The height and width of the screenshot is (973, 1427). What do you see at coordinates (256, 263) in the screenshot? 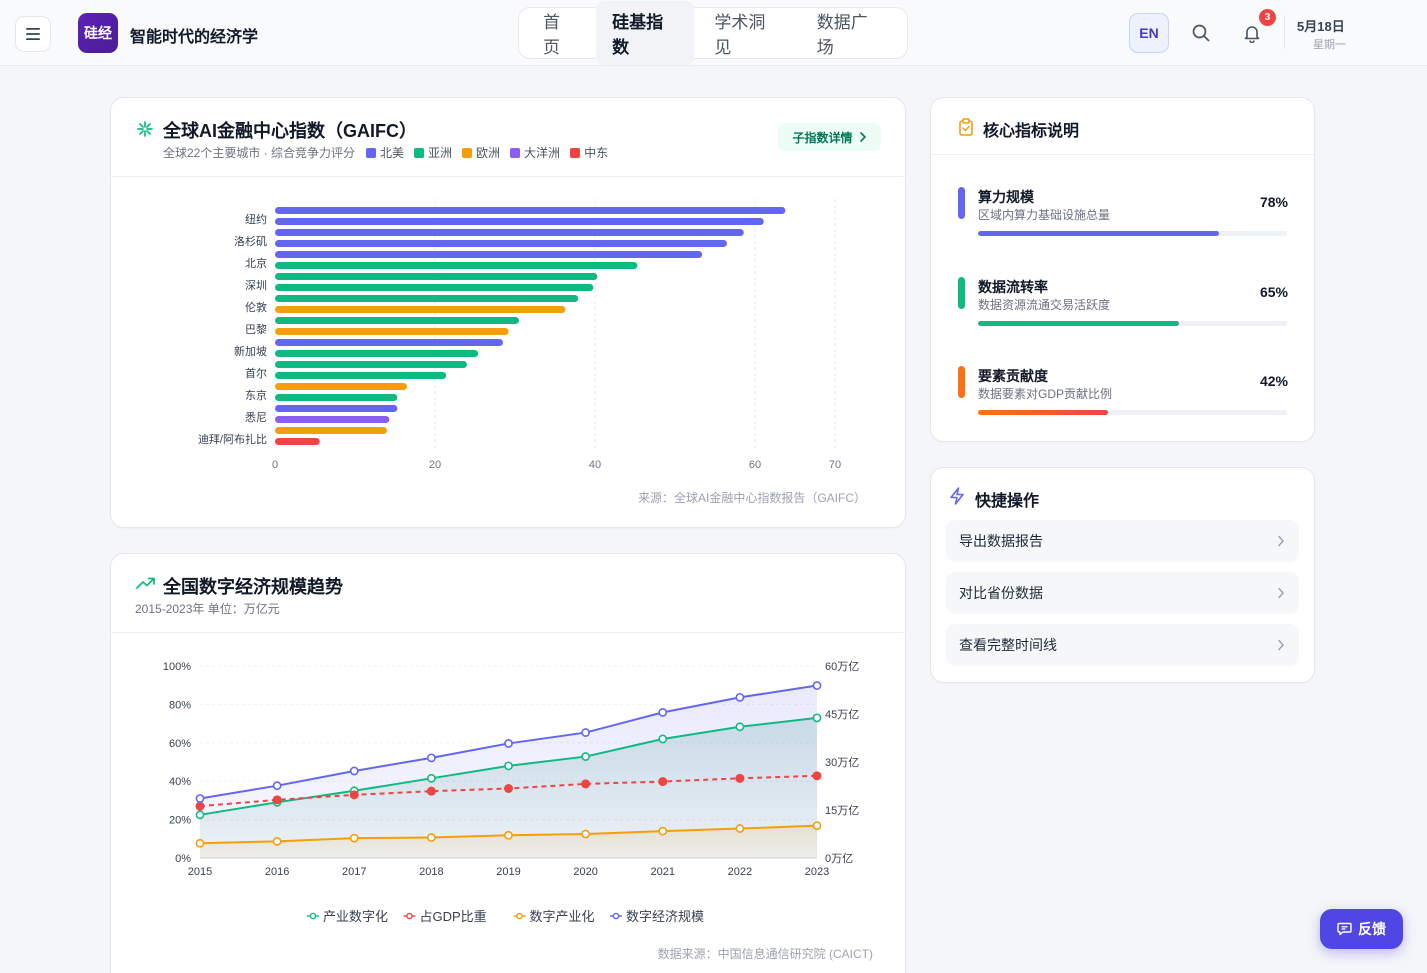
I see `y-tick-label: 北京` at bounding box center [256, 263].